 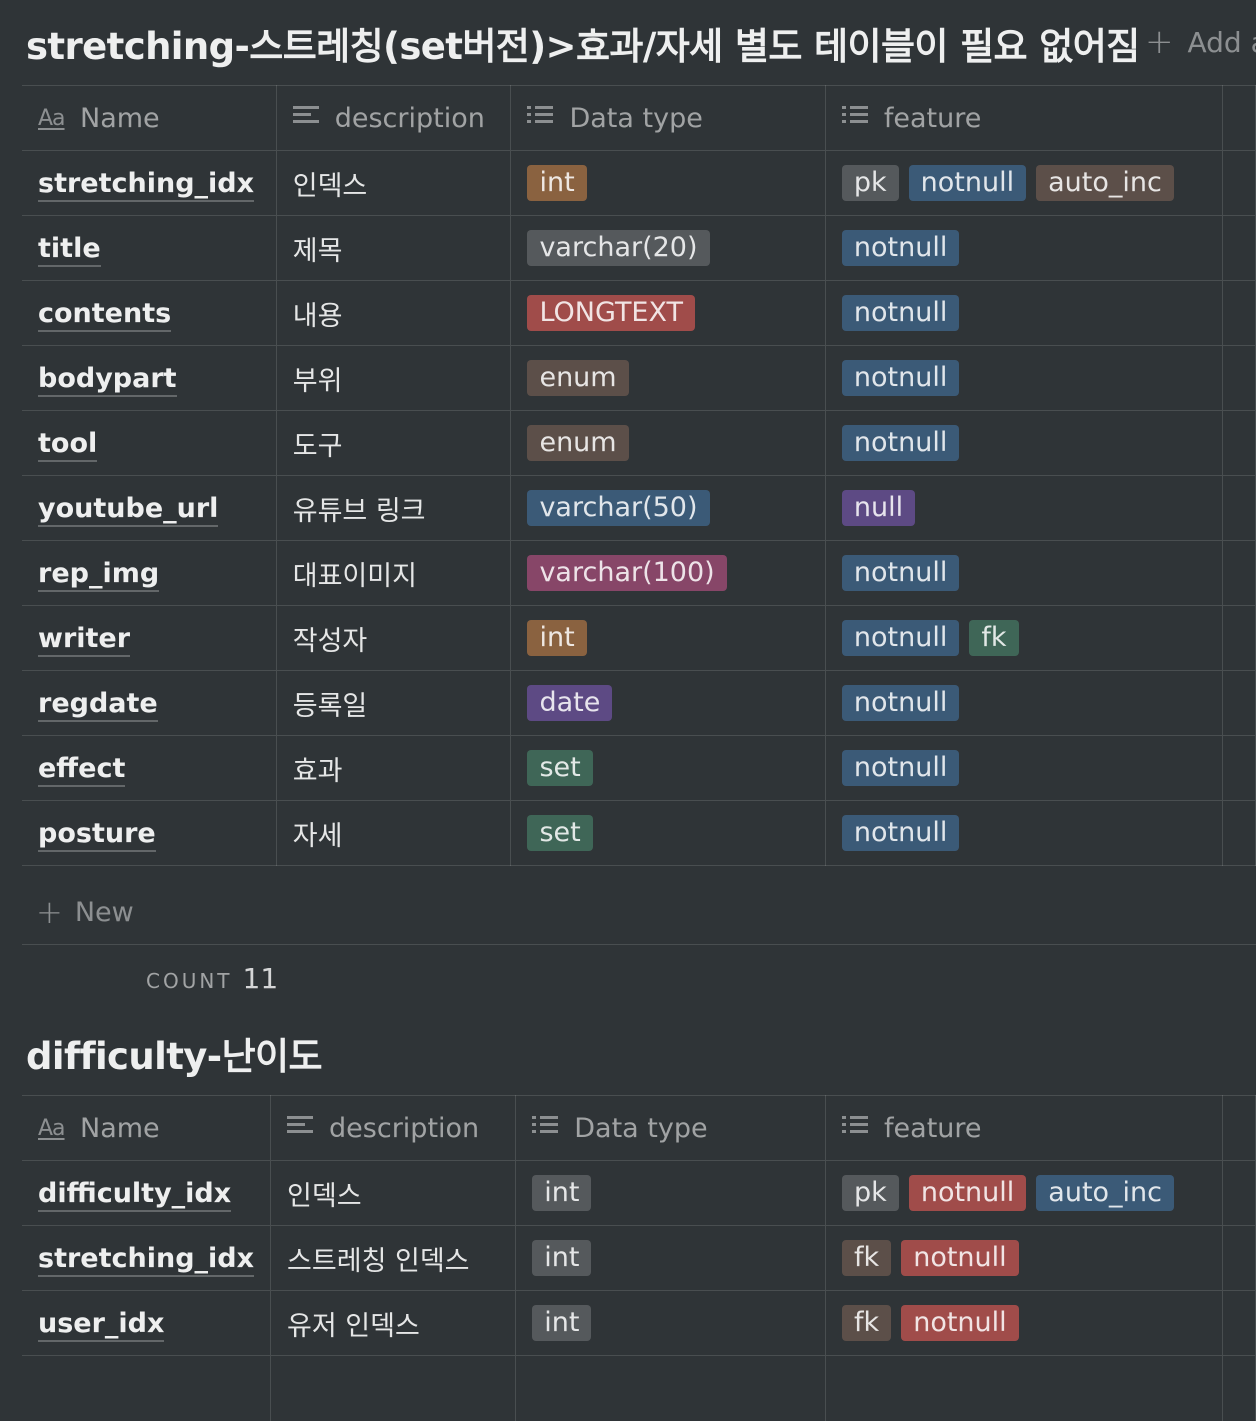 What do you see at coordinates (393, 1388) in the screenshot?
I see `cell-description` at bounding box center [393, 1388].